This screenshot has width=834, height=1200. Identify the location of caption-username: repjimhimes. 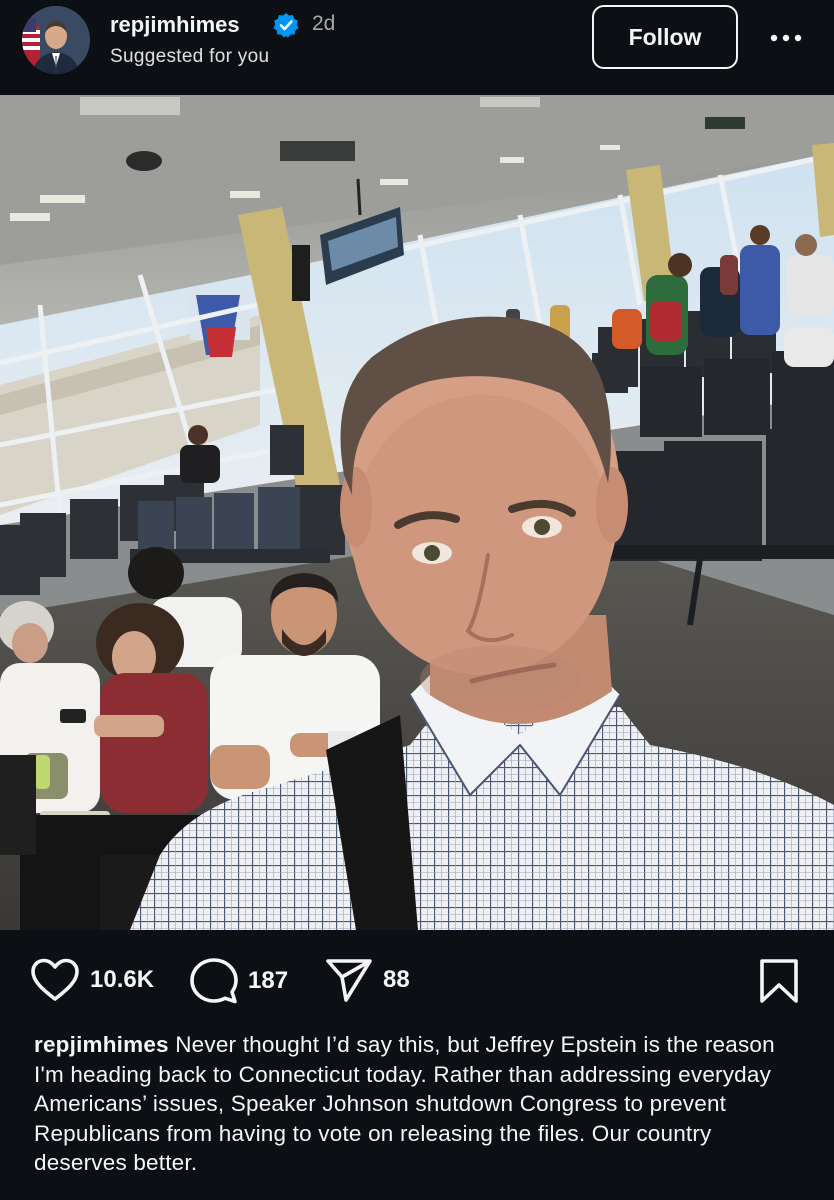
(101, 1044).